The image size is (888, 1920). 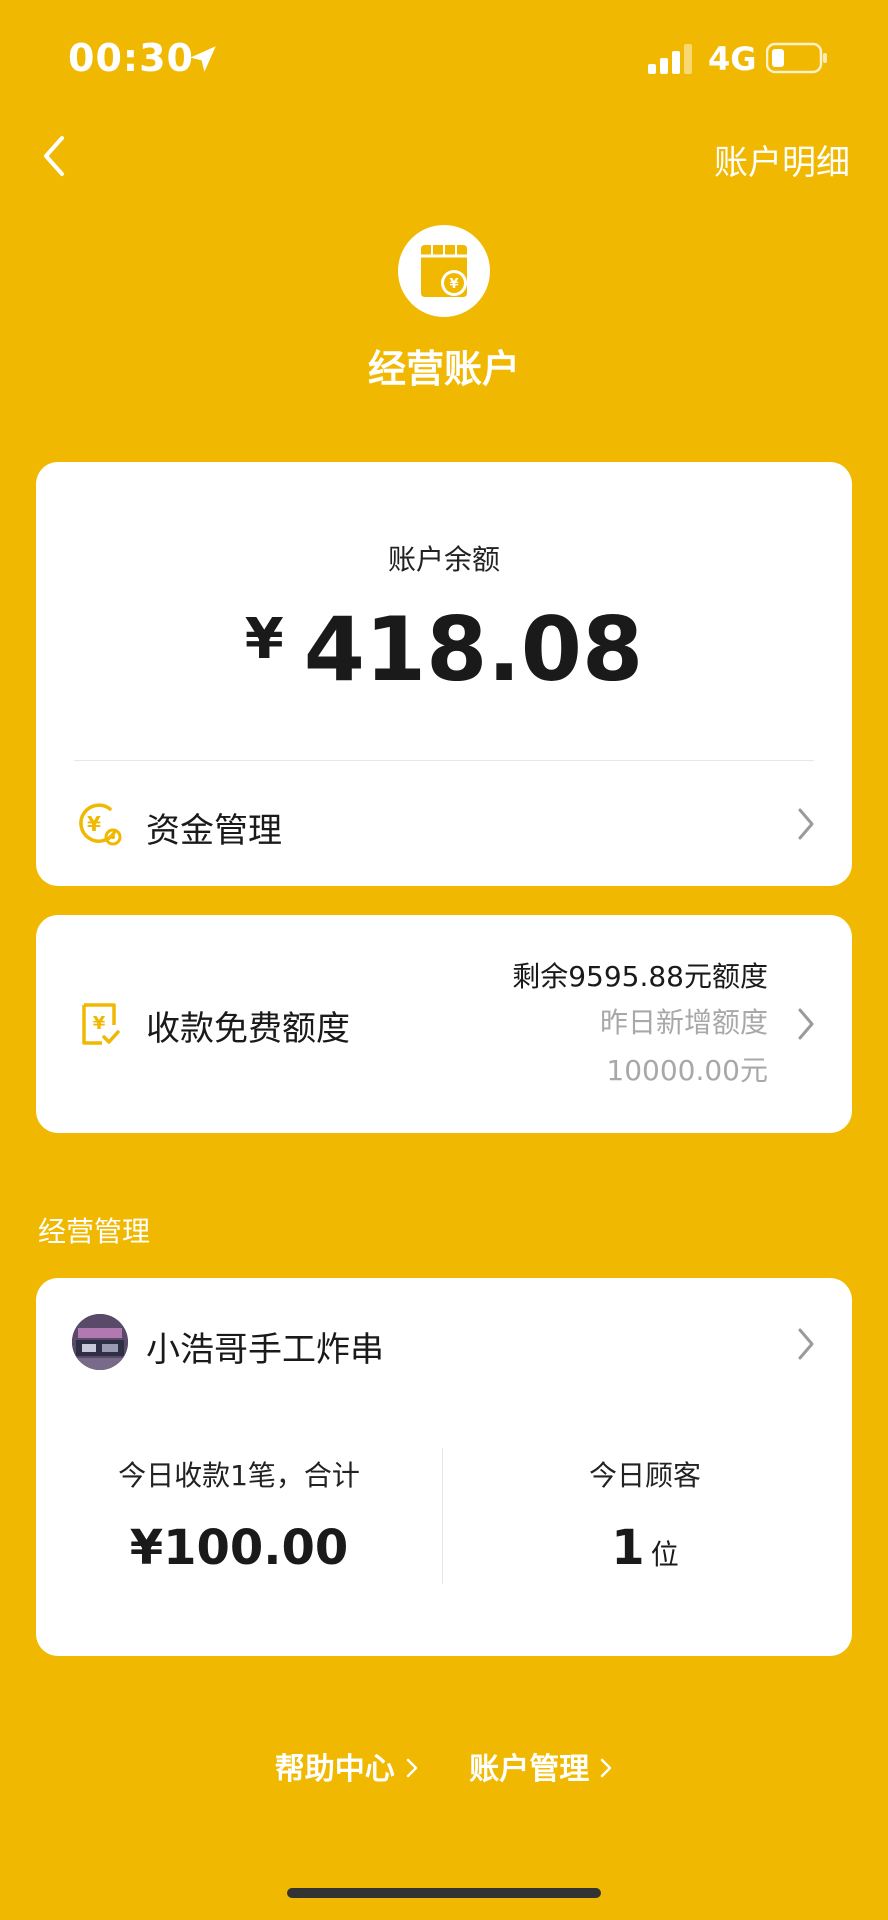 I want to click on balance-amount: ¥418.08, so click(x=444, y=649).